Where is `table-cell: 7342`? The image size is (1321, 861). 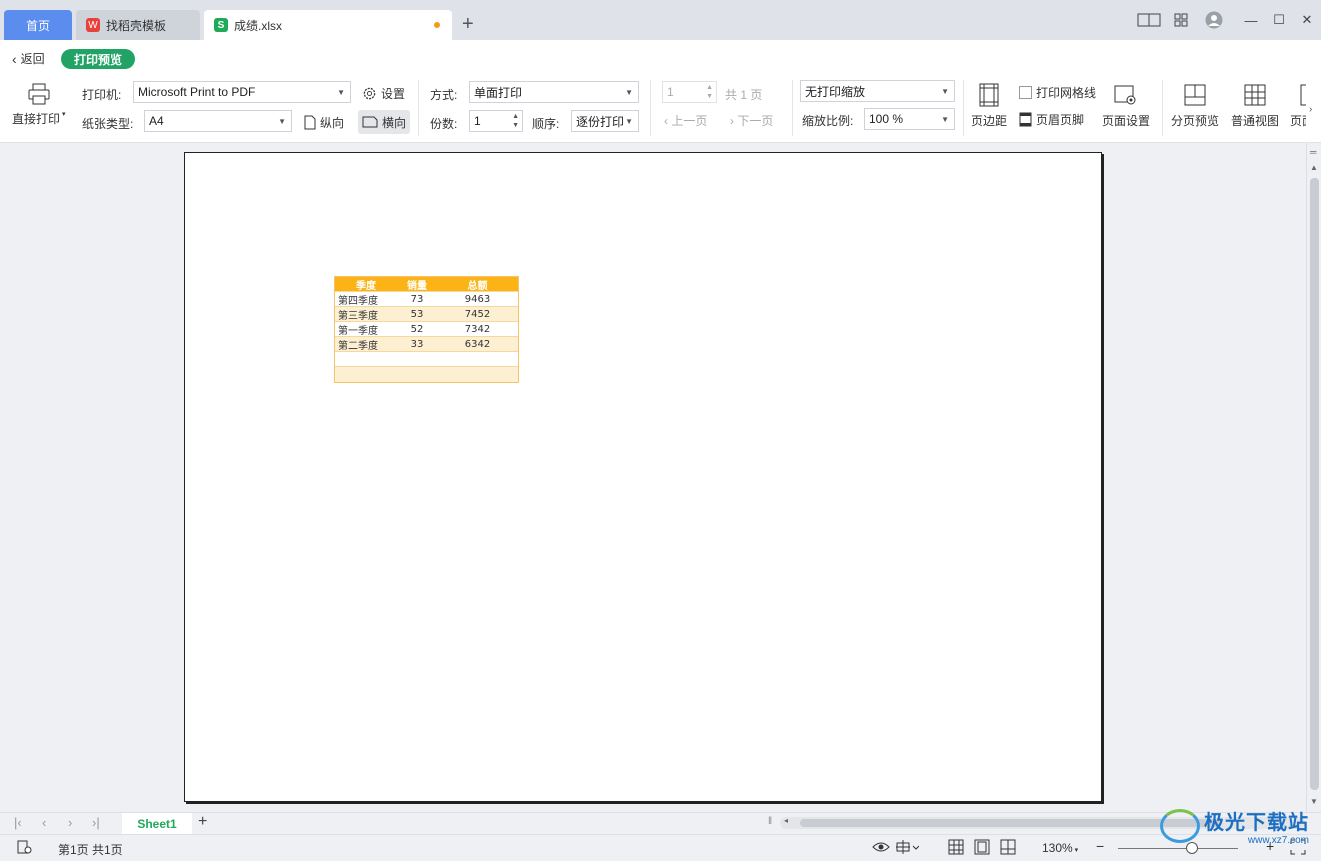
table-cell: 7342 is located at coordinates (477, 329).